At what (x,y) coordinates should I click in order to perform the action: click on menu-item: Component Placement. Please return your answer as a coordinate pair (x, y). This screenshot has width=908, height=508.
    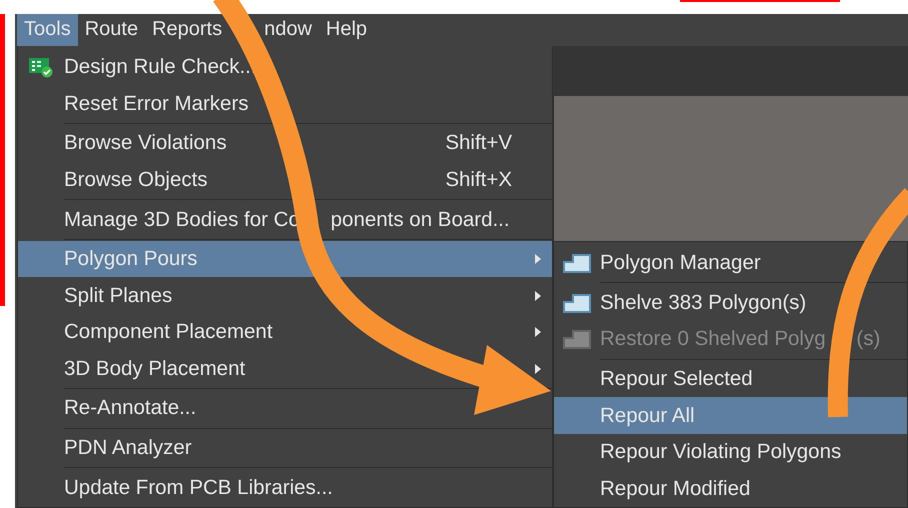
    Looking at the image, I should click on (285, 332).